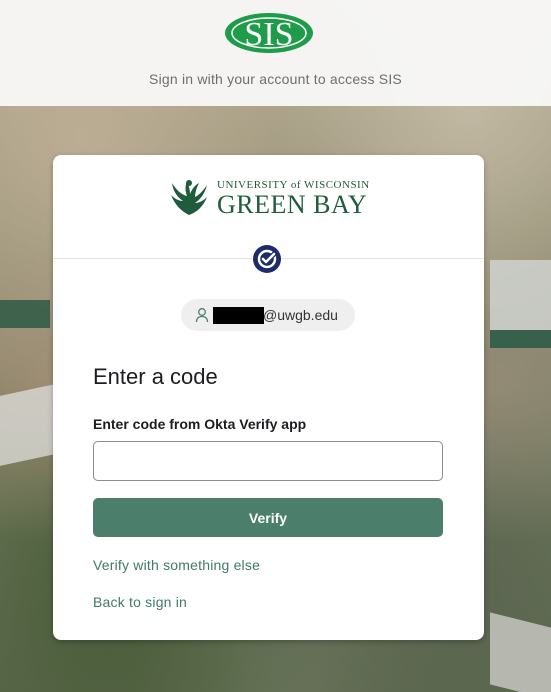 This screenshot has width=551, height=692. What do you see at coordinates (268, 461) in the screenshot?
I see `code-input` at bounding box center [268, 461].